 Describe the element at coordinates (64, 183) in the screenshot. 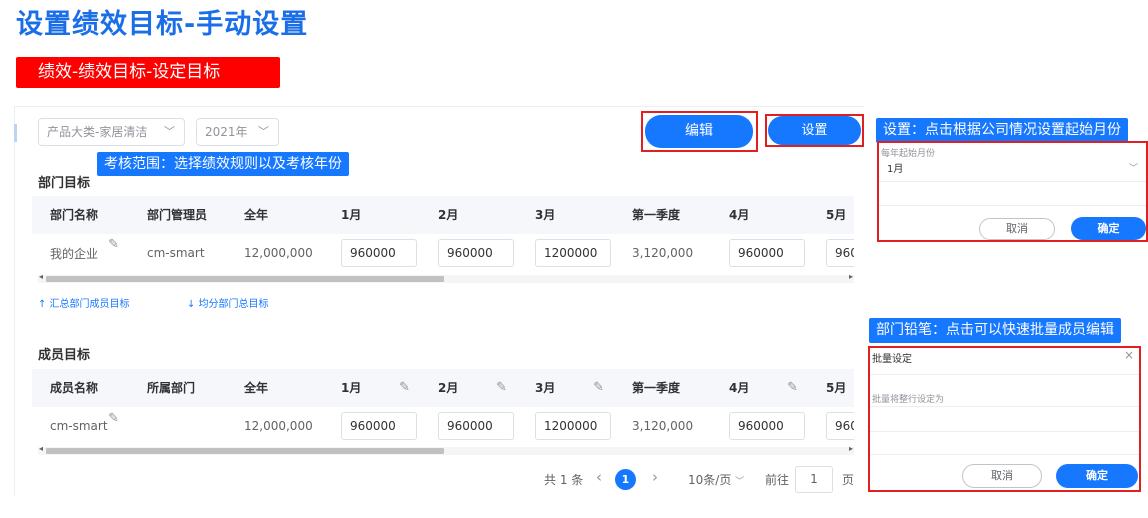

I see `dept-section-title: 部门目标` at that location.